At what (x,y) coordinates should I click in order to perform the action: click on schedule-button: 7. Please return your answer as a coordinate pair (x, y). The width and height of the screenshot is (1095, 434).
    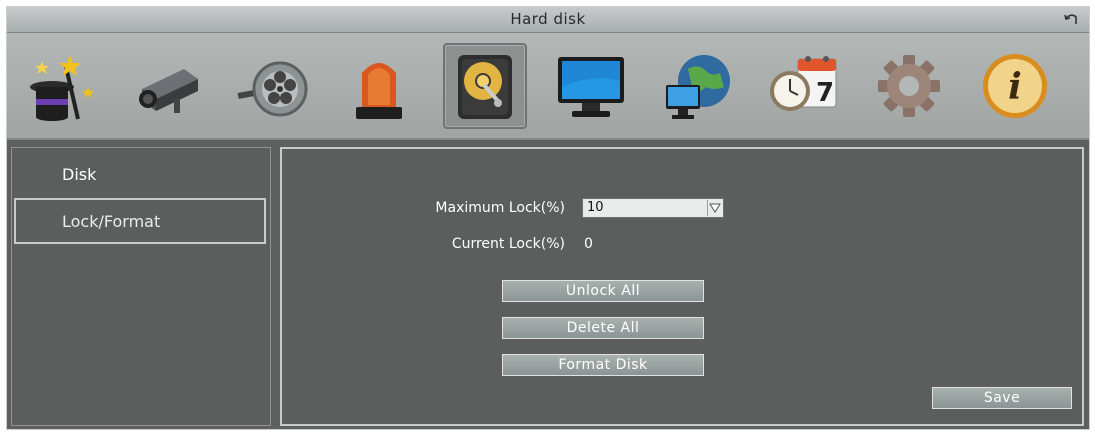
    Looking at the image, I should click on (803, 86).